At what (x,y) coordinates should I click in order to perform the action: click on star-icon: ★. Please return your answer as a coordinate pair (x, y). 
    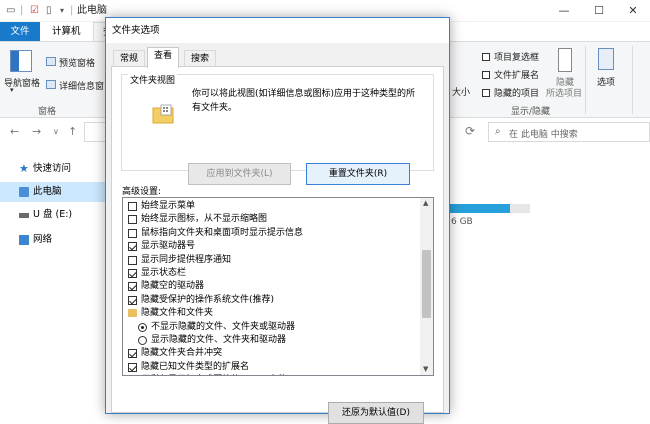
    Looking at the image, I should click on (24, 168).